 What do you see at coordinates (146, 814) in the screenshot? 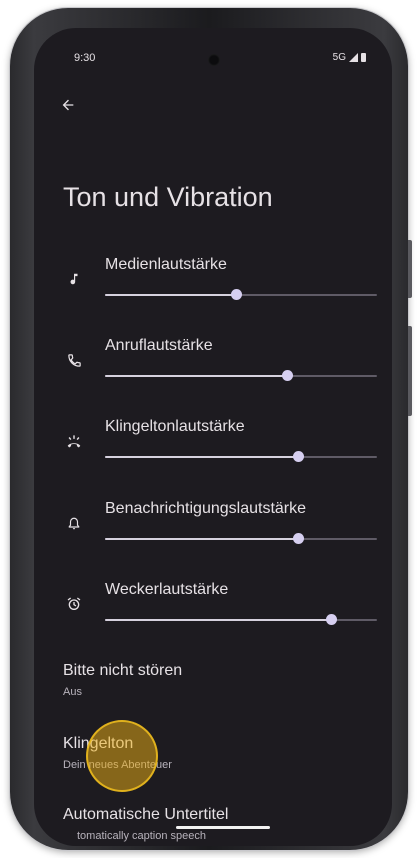
I see `live-caption-title: Automatische Untertitel` at bounding box center [146, 814].